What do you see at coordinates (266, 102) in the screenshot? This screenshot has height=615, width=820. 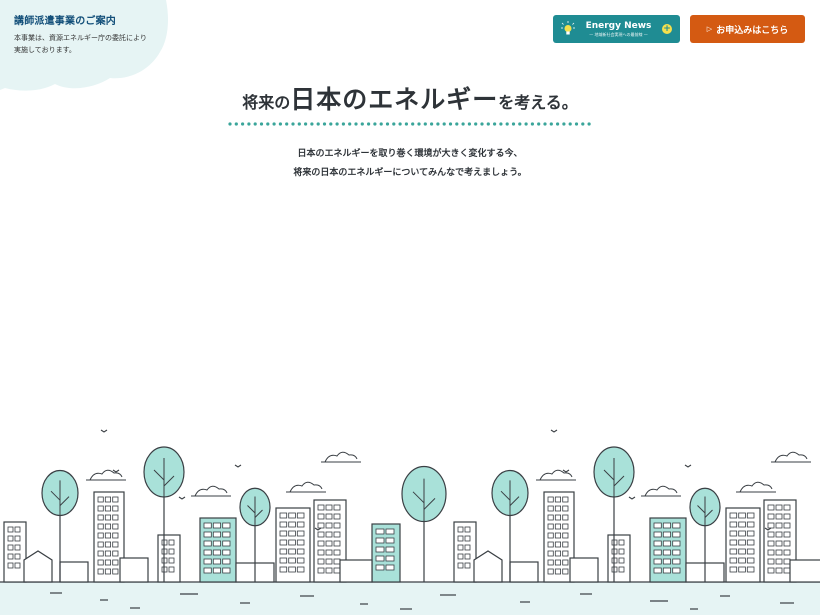 I see `headline-part1: 将来の` at bounding box center [266, 102].